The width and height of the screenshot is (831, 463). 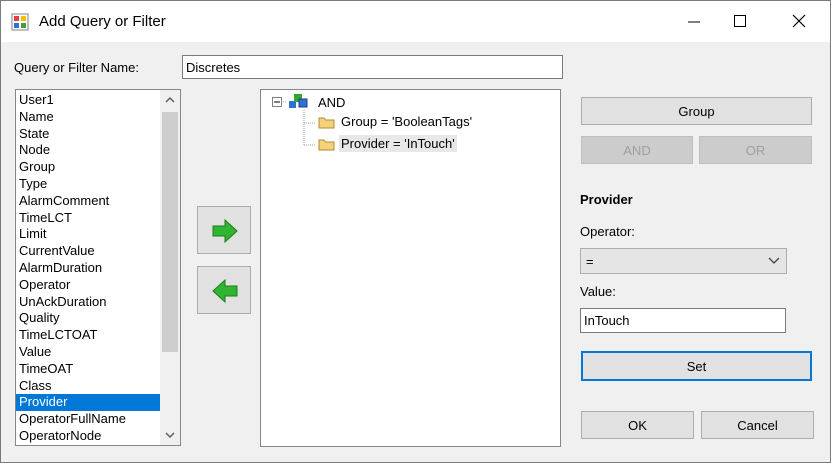 What do you see at coordinates (372, 67) in the screenshot?
I see `name-input` at bounding box center [372, 67].